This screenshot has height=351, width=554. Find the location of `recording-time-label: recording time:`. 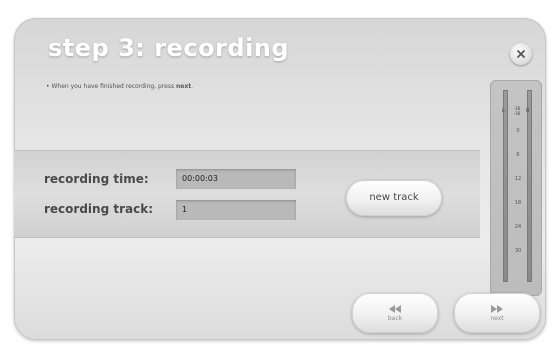

recording-time-label: recording time: is located at coordinates (96, 179).